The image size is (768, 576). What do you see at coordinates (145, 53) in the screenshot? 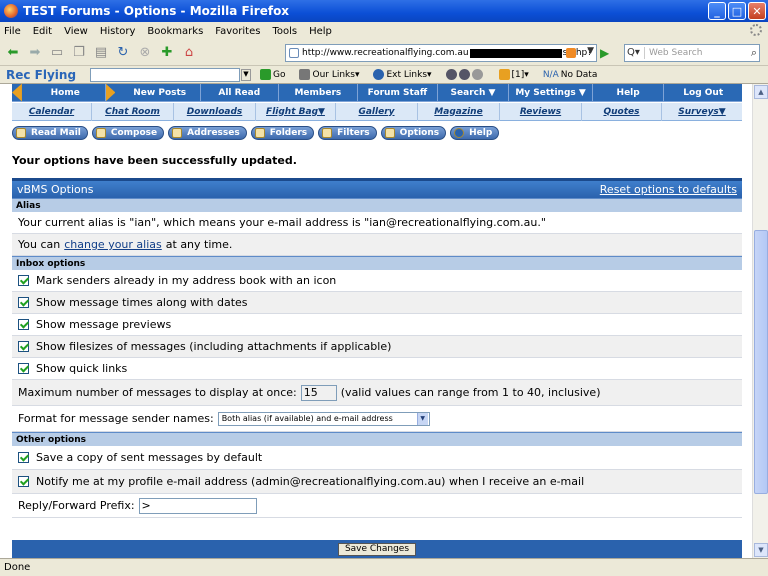
I see `stop-icon: ⊗` at bounding box center [145, 53].